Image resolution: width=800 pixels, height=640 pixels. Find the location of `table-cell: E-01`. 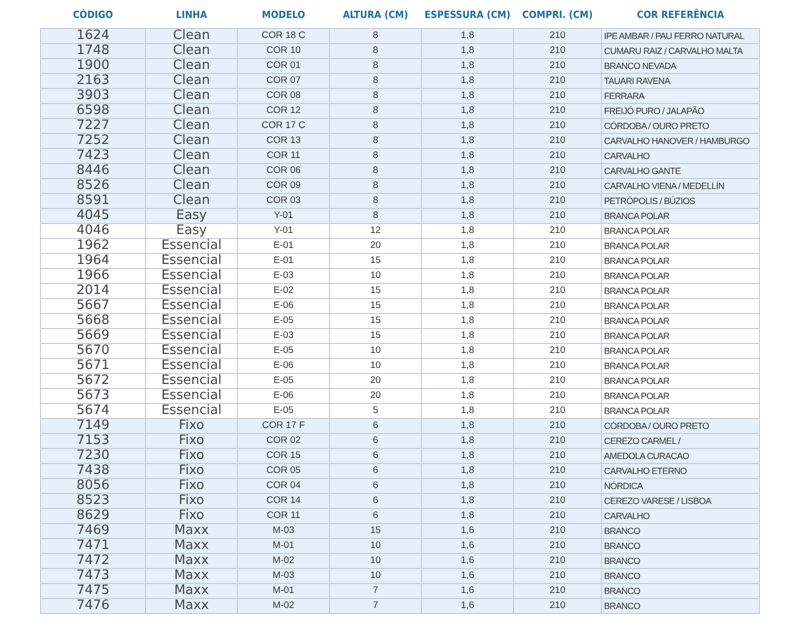

table-cell: E-01 is located at coordinates (284, 260).